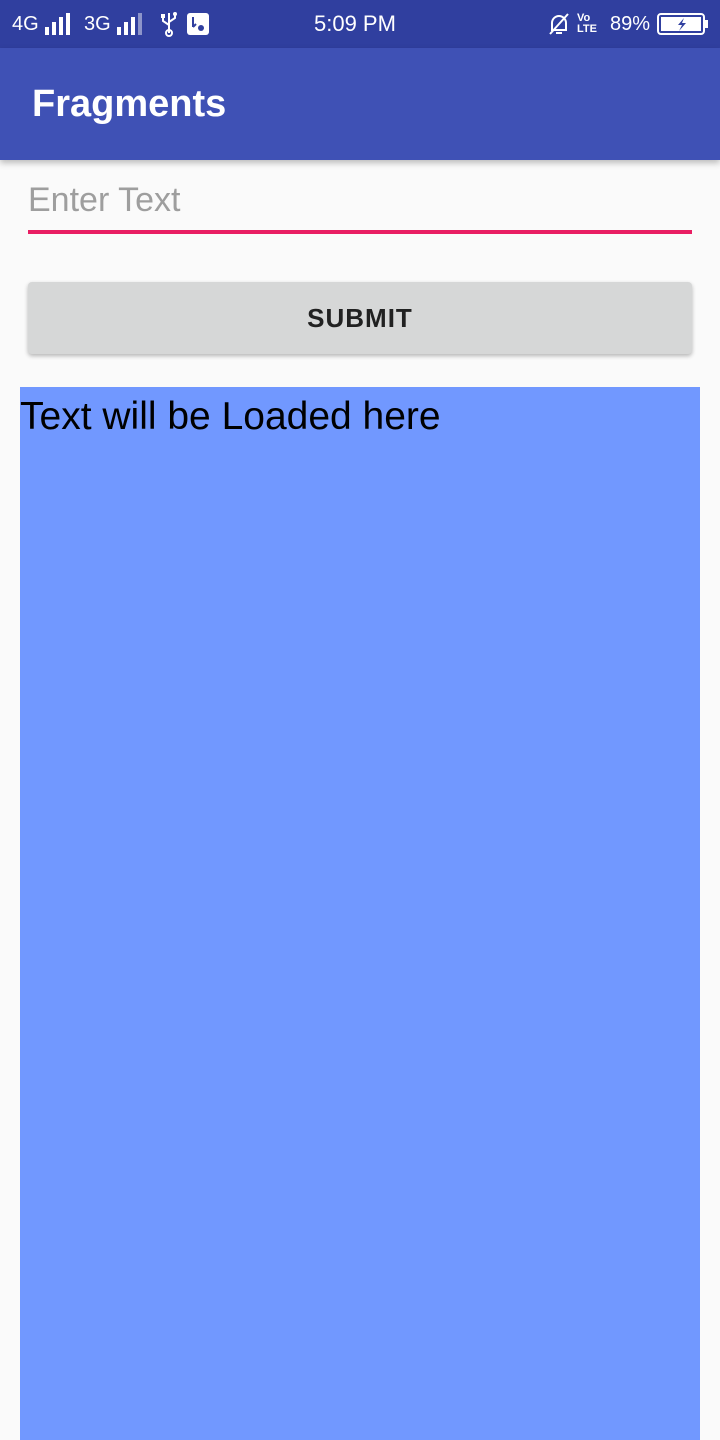  I want to click on fragment-text: Text will be Loaded here, so click(230, 416).